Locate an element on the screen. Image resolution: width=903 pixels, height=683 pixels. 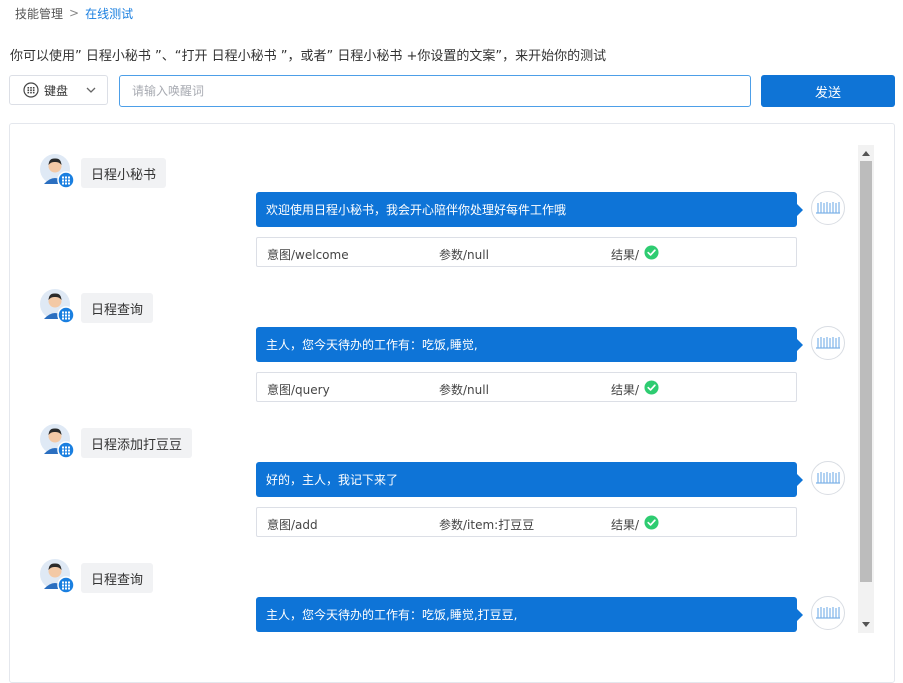
result-intent: 意图/welcome is located at coordinates (308, 255).